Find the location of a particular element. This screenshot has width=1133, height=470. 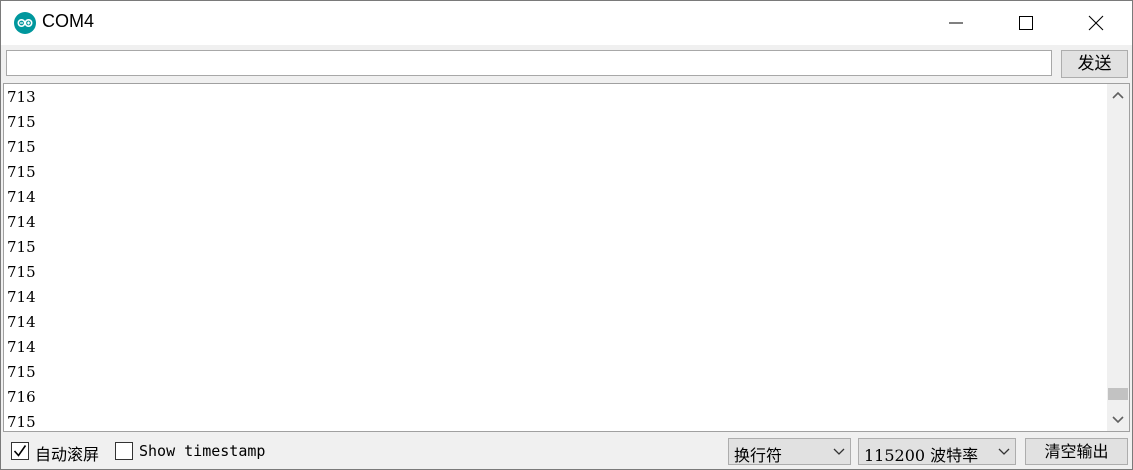

chevron-up-icon is located at coordinates (1118, 95).